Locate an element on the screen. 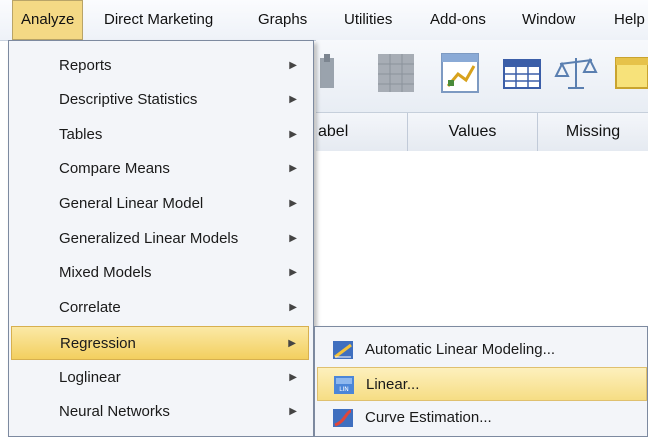 The height and width of the screenshot is (437, 648). toolbar-icon-partial is located at coordinates (327, 73).